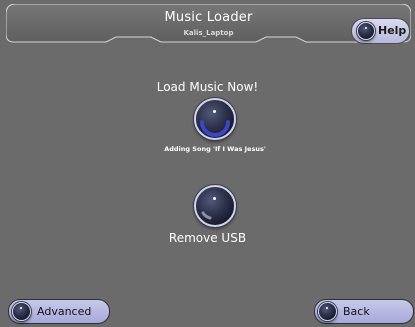 Image resolution: width=415 pixels, height=327 pixels. I want to click on status-text: Adding Song 'If I Was Jesus', so click(215, 149).